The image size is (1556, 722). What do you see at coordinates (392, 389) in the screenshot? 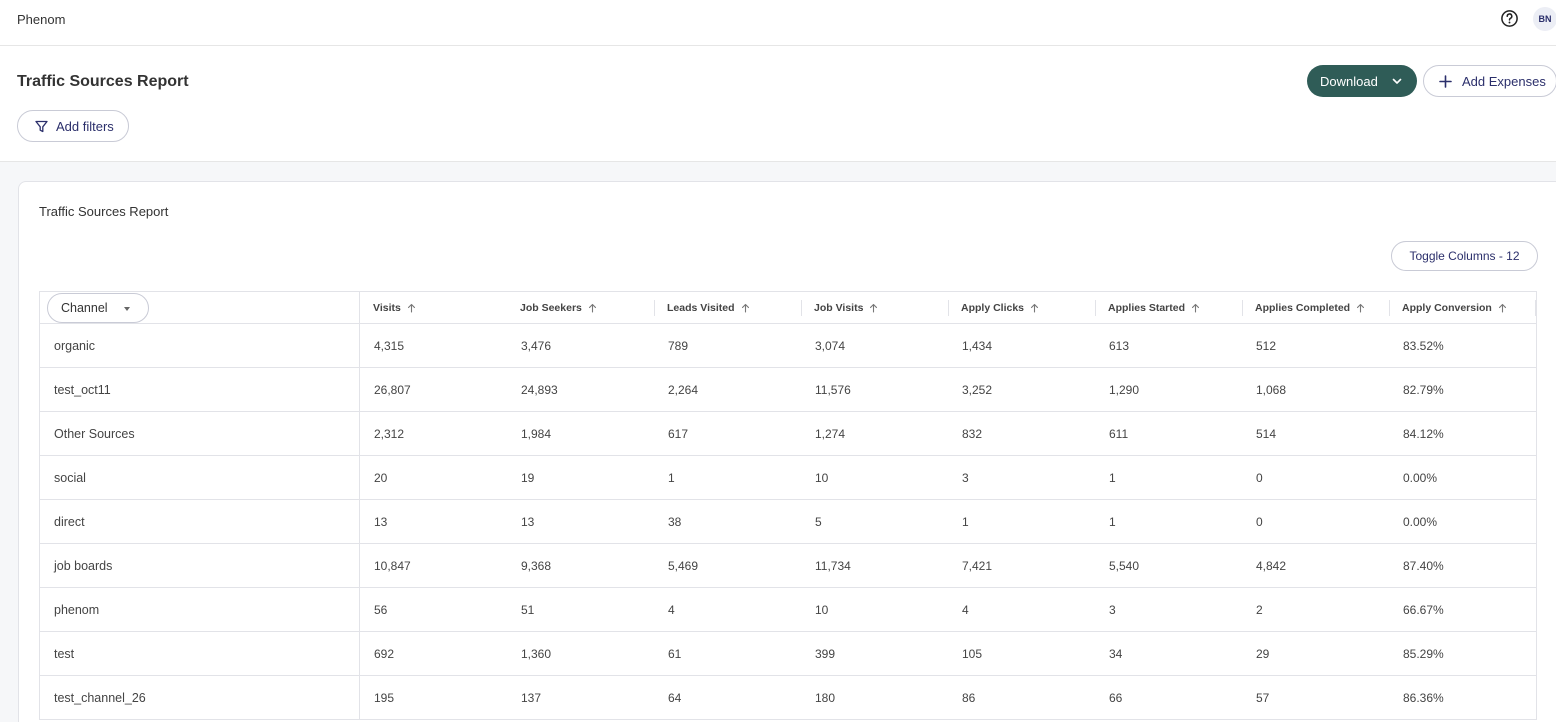
I see `metric-cell: 26,807` at bounding box center [392, 389].